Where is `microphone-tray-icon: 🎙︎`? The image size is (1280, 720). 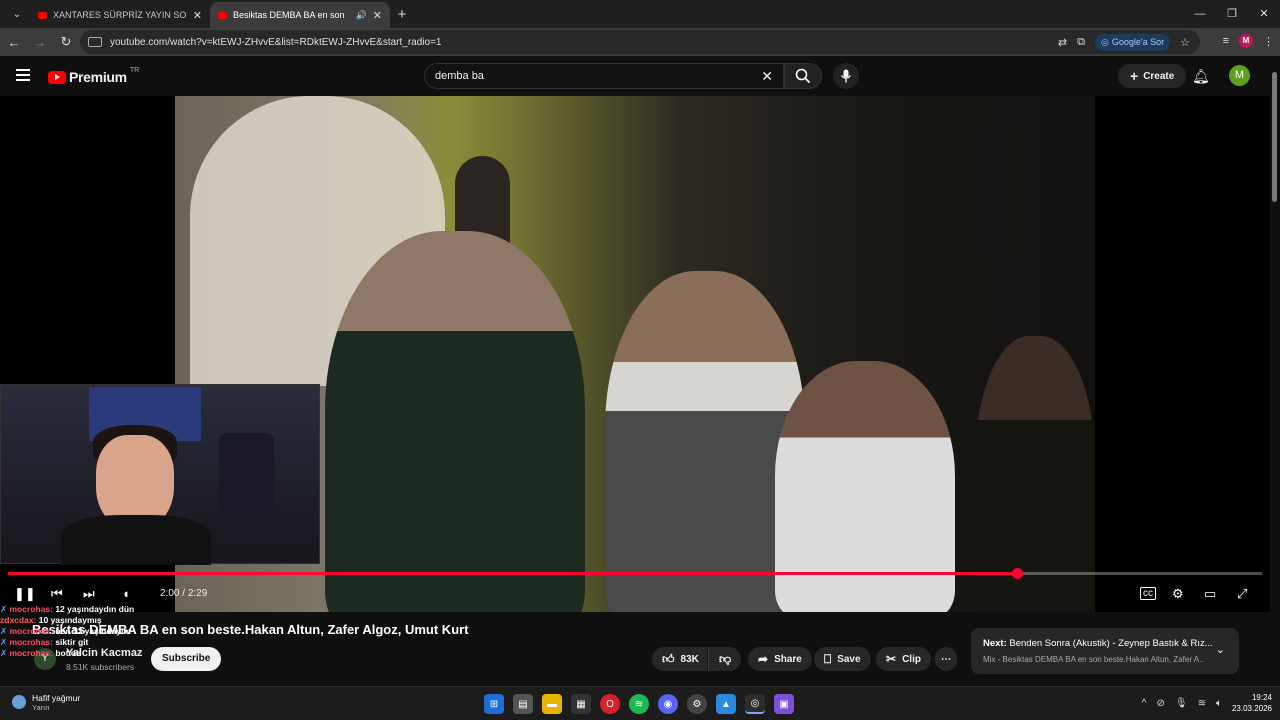
microphone-tray-icon: 🎙︎ is located at coordinates (1181, 703).